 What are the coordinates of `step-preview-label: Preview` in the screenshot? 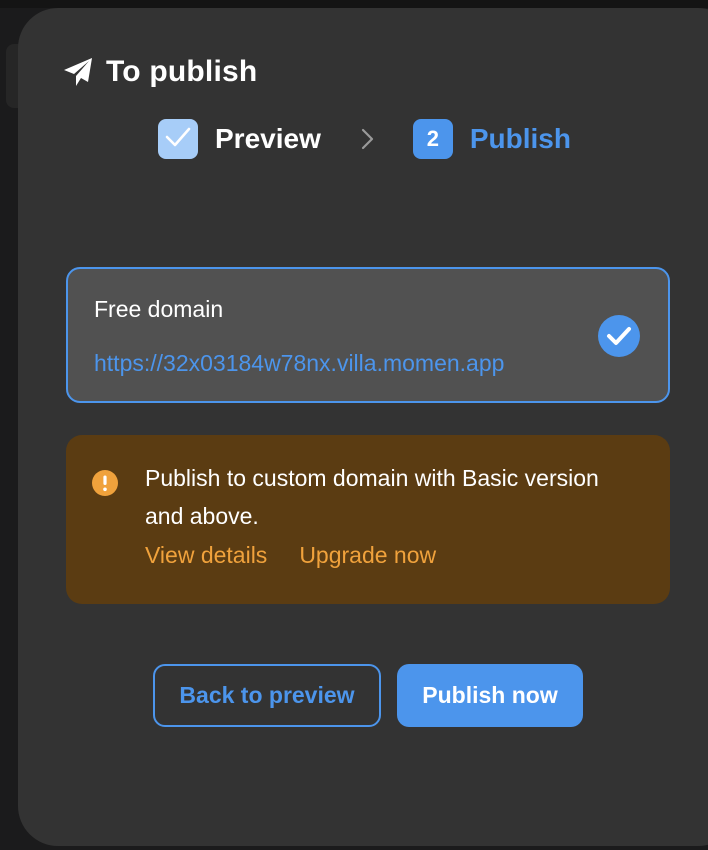 It's located at (268, 138).